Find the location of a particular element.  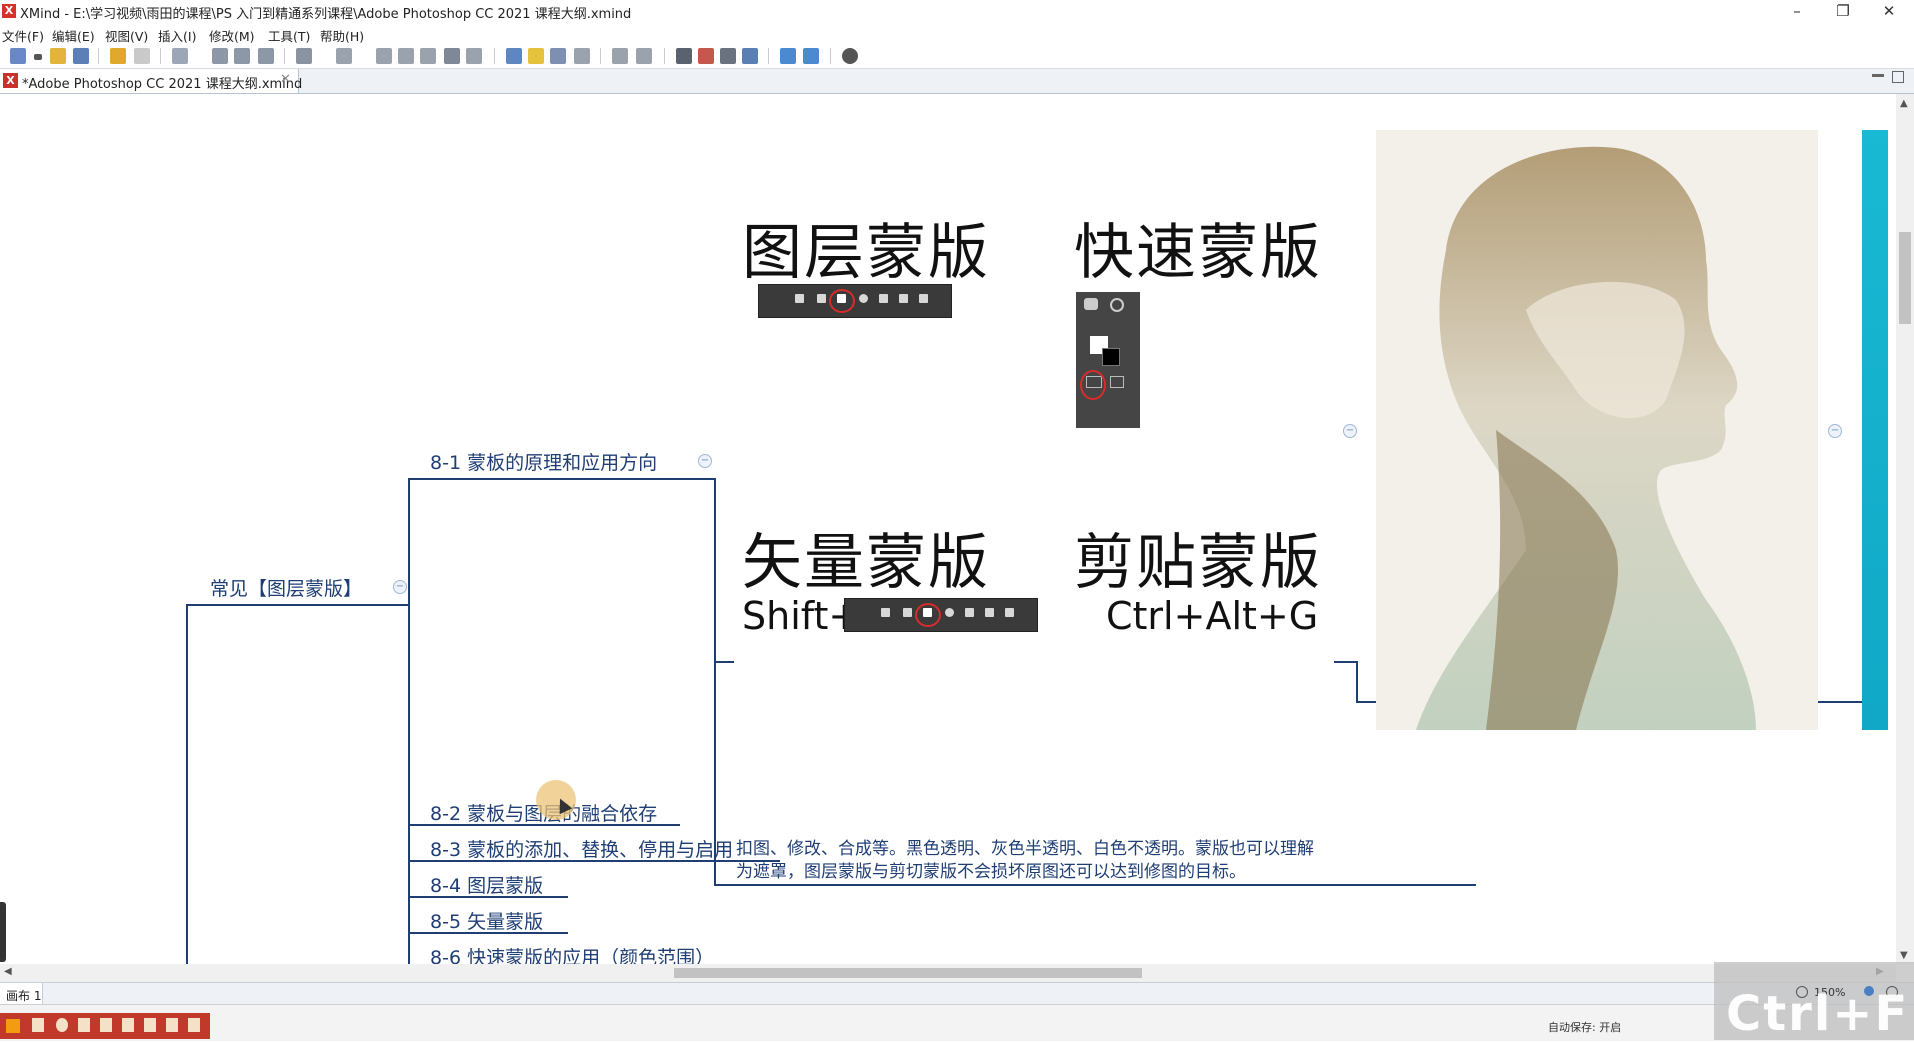

minimize-view-icon is located at coordinates (1878, 75).